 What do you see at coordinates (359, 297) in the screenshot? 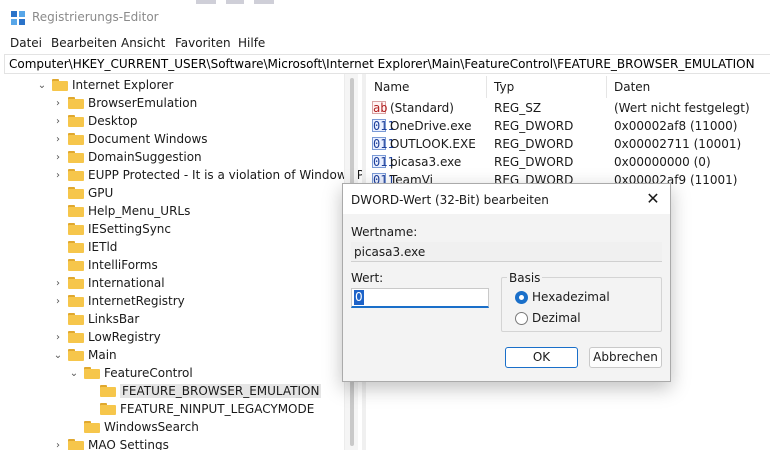
I see `value-data-text: 0` at bounding box center [359, 297].